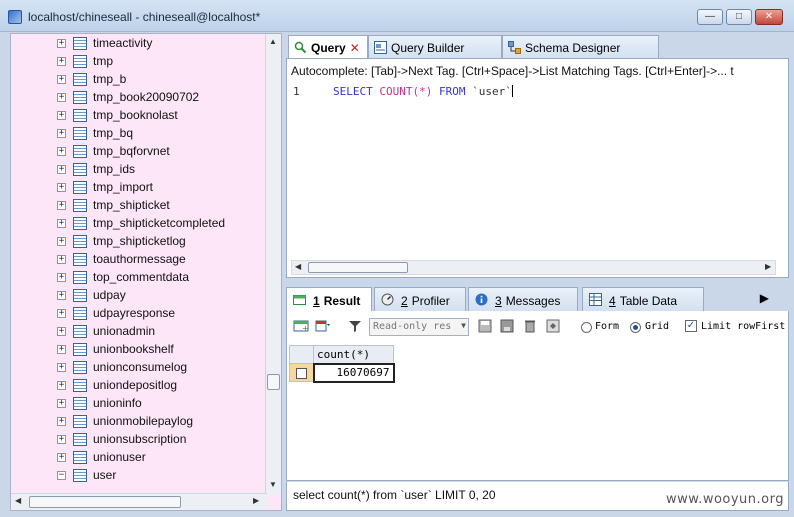  What do you see at coordinates (139, 368) in the screenshot?
I see `tree-item: + unionconsumelog` at bounding box center [139, 368].